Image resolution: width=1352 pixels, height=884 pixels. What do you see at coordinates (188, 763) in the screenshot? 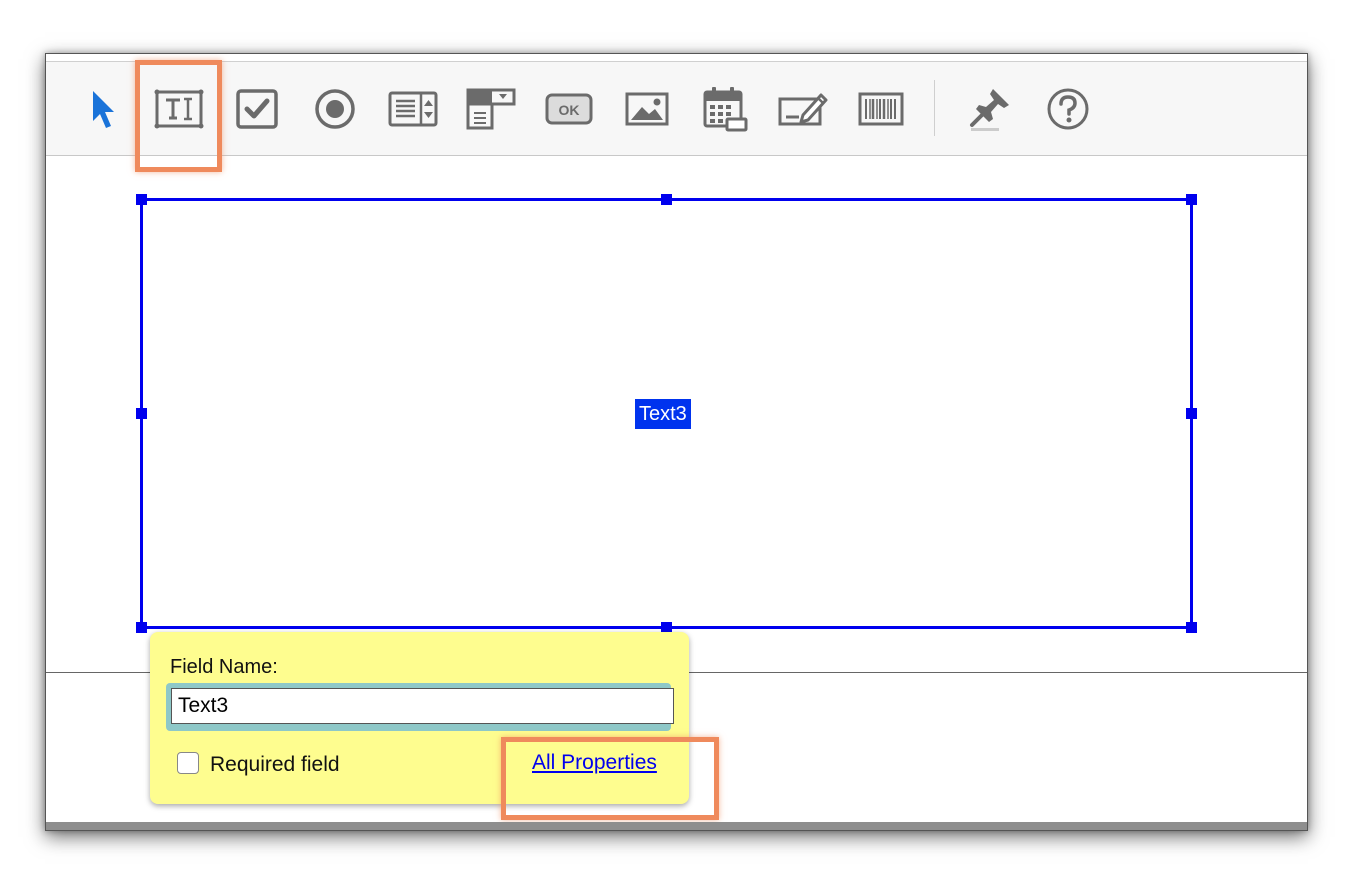
I see `required-field-checkbox` at bounding box center [188, 763].